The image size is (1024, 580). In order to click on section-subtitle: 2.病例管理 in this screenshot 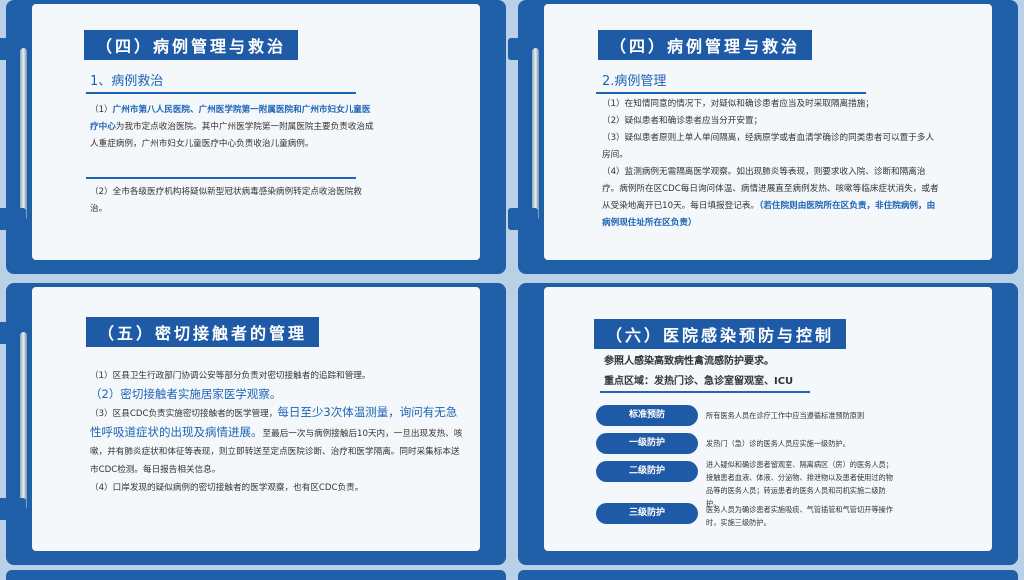, I will do `click(634, 81)`.